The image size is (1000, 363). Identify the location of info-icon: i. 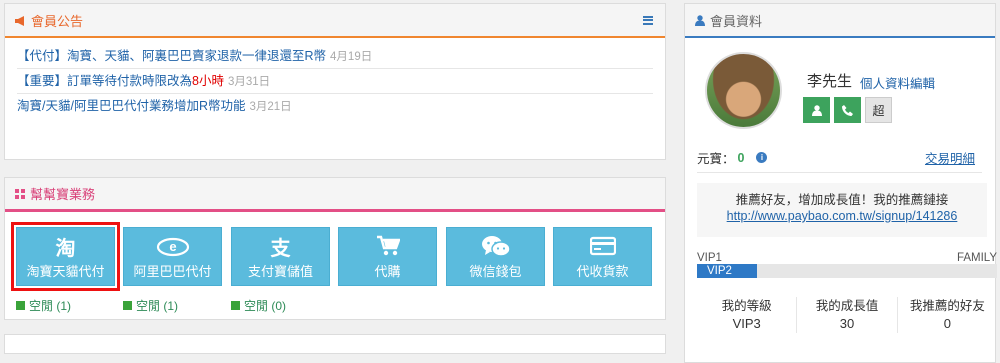
(762, 157).